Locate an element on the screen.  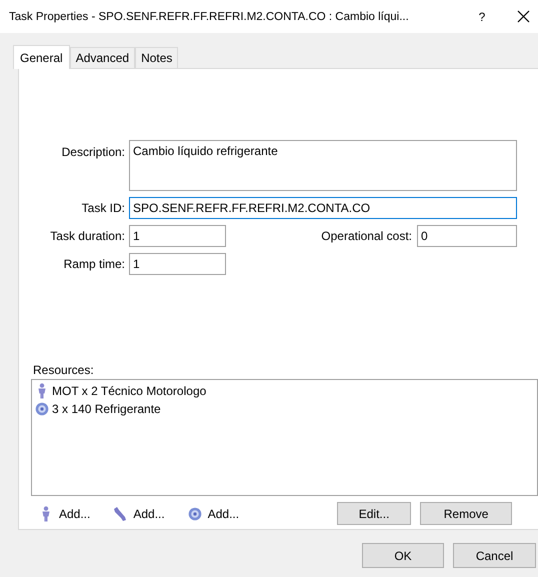
field-label: Description: is located at coordinates (92, 151).